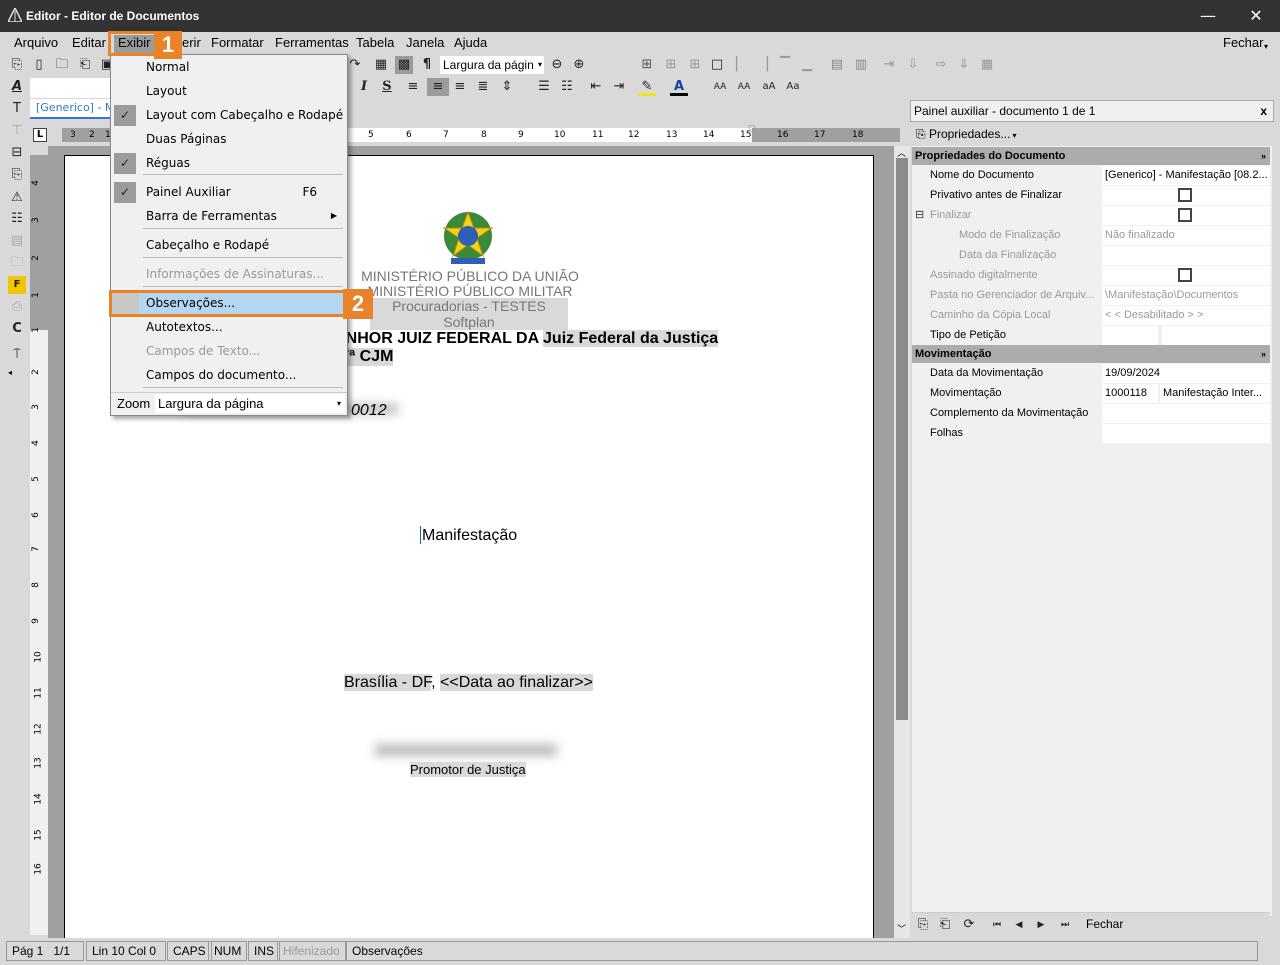  Describe the element at coordinates (837, 65) in the screenshot. I see `merge-cells-icon: ▤` at that location.